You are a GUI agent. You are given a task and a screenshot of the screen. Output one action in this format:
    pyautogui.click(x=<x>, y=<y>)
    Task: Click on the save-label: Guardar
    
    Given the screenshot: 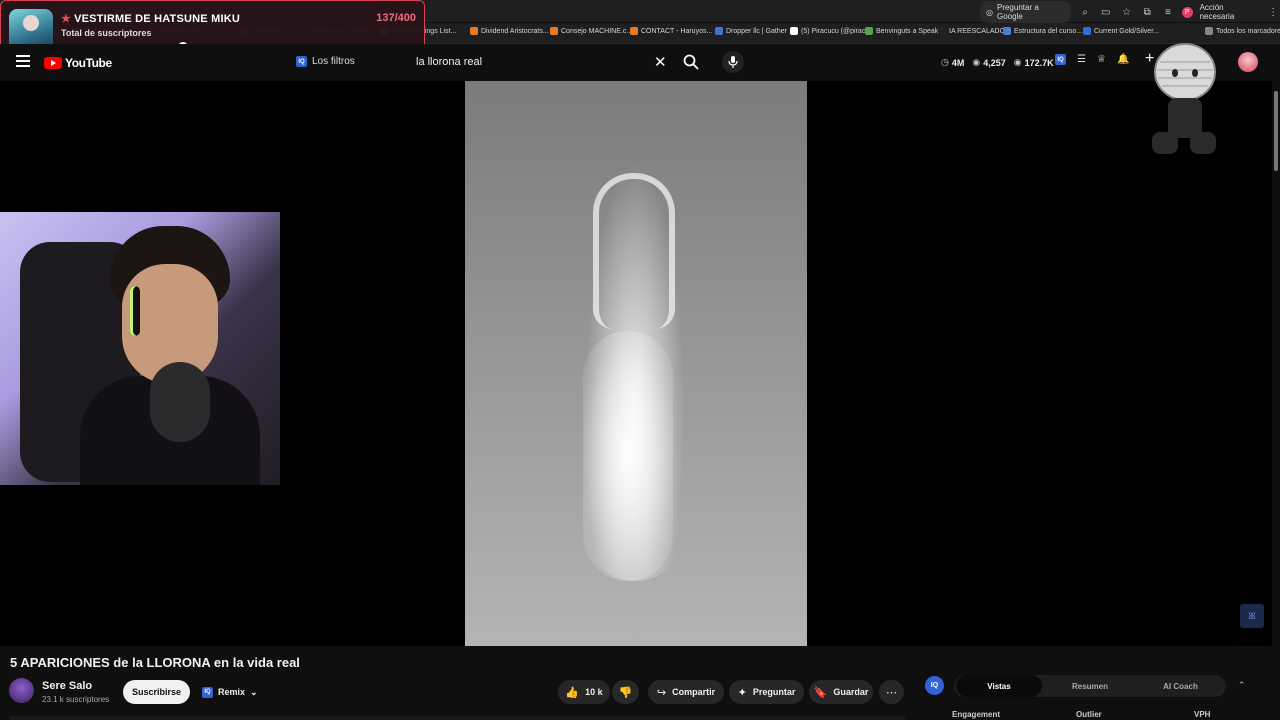 What is the action you would take?
    pyautogui.click(x=851, y=692)
    